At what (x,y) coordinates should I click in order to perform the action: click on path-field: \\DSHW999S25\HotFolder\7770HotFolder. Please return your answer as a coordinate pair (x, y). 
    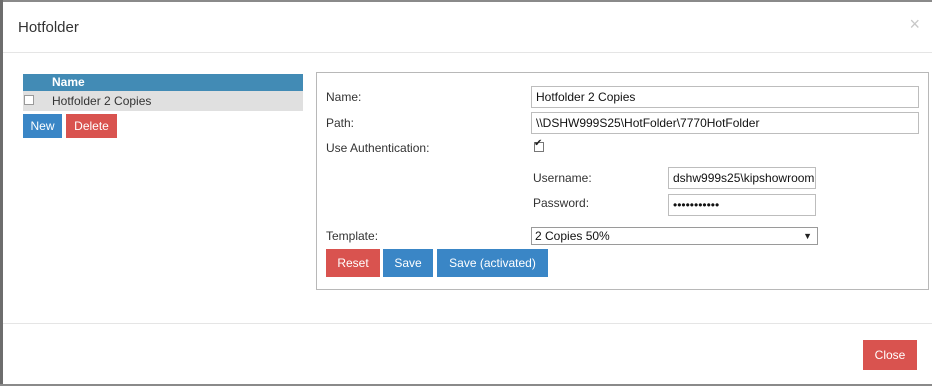
    Looking at the image, I should click on (725, 123).